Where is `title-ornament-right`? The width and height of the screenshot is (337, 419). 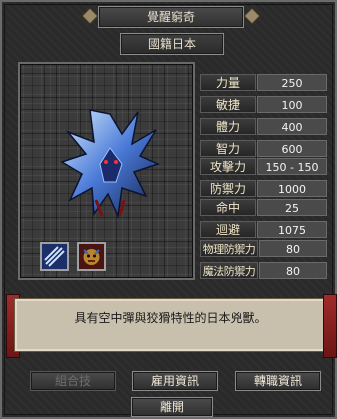 title-ornament-right is located at coordinates (252, 16).